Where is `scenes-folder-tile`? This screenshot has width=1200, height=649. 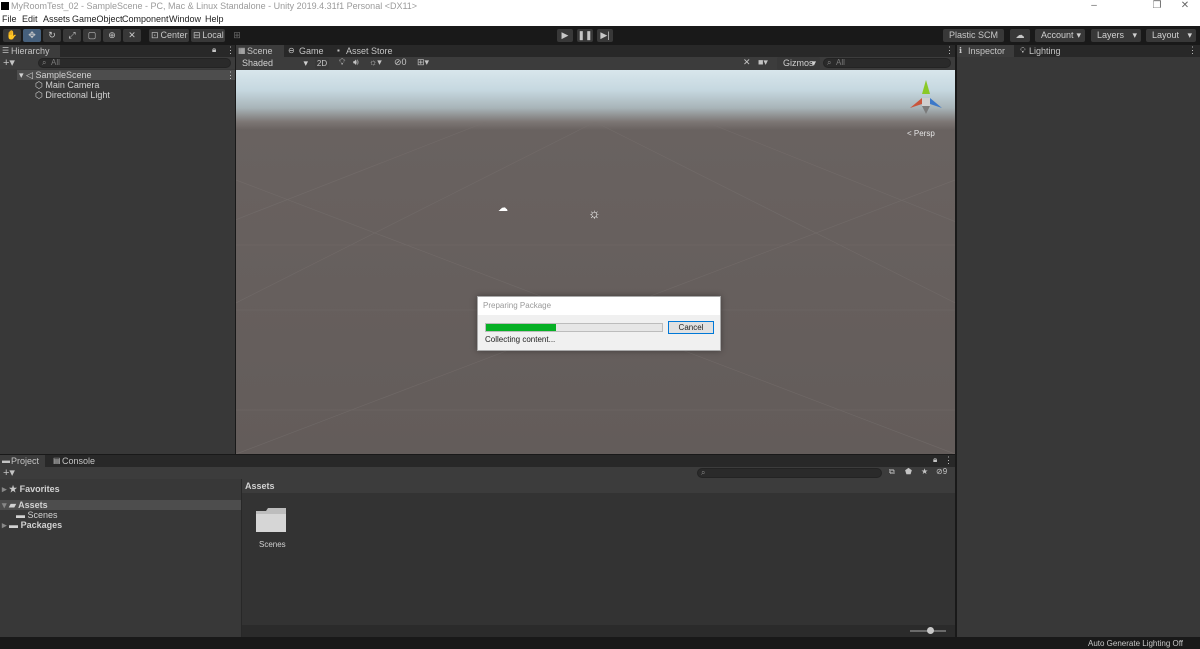
scenes-folder-tile is located at coordinates (271, 520).